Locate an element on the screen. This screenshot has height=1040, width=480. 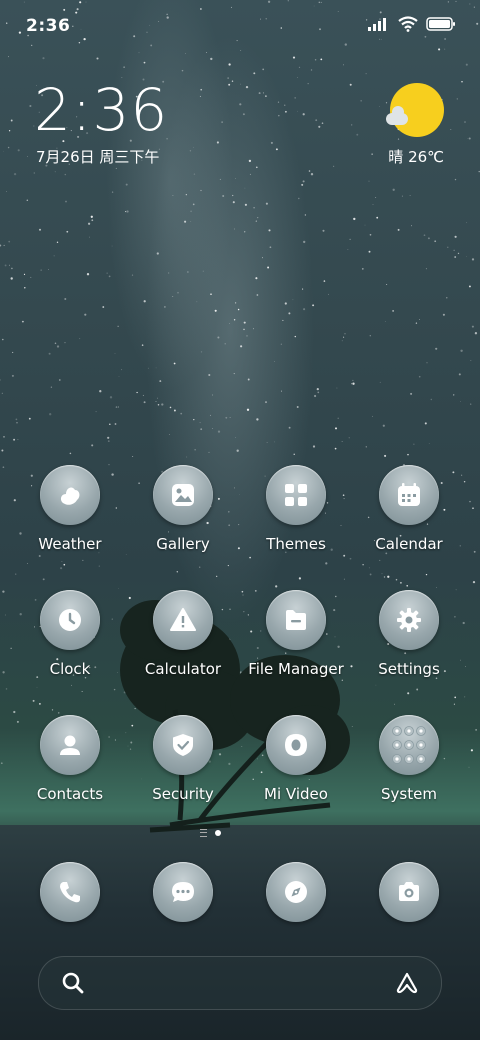
dock-messages is located at coordinates (183, 892).